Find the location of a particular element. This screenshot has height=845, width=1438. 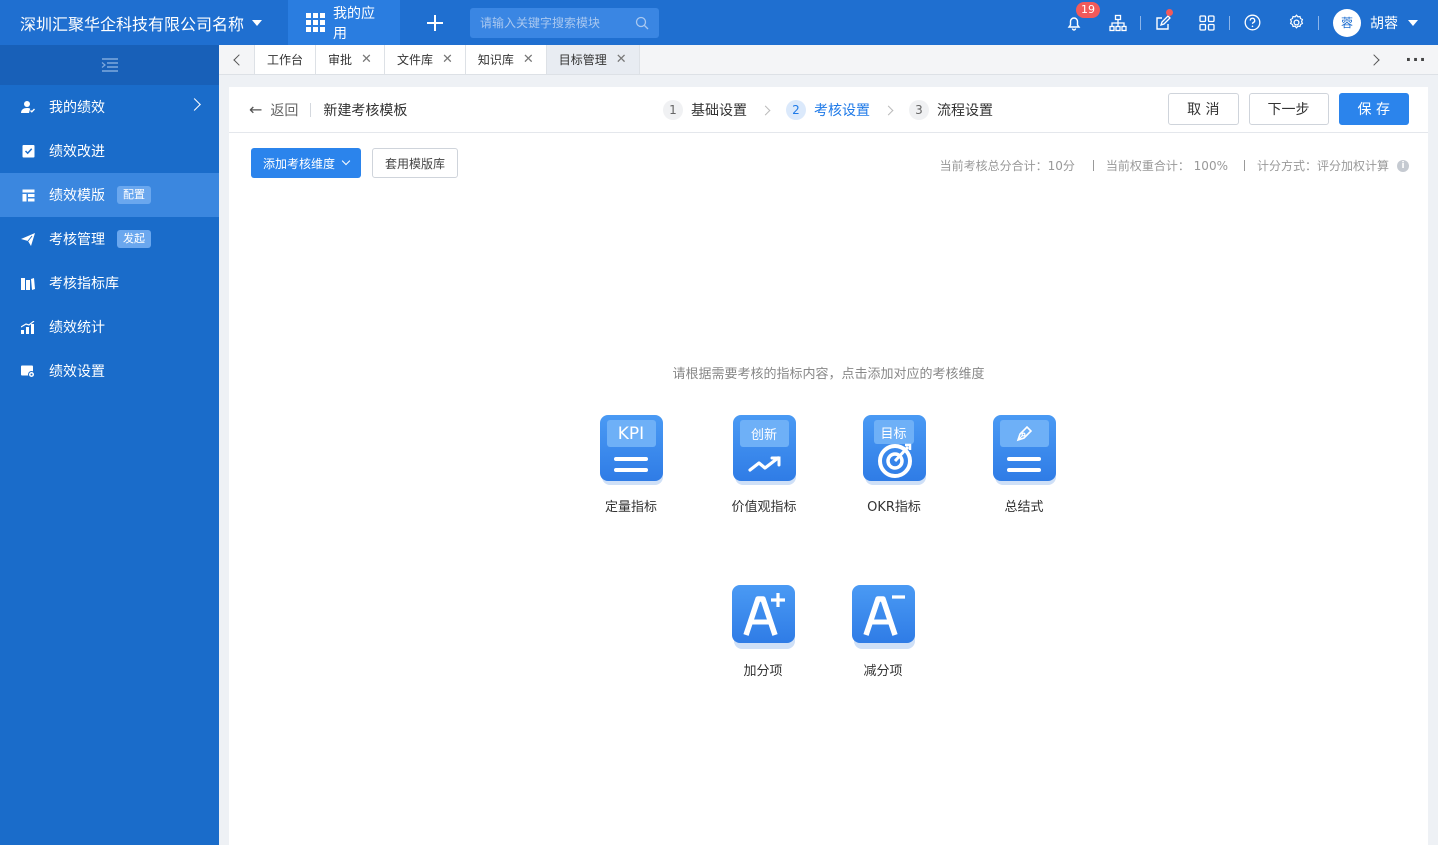

search-box is located at coordinates (564, 22).